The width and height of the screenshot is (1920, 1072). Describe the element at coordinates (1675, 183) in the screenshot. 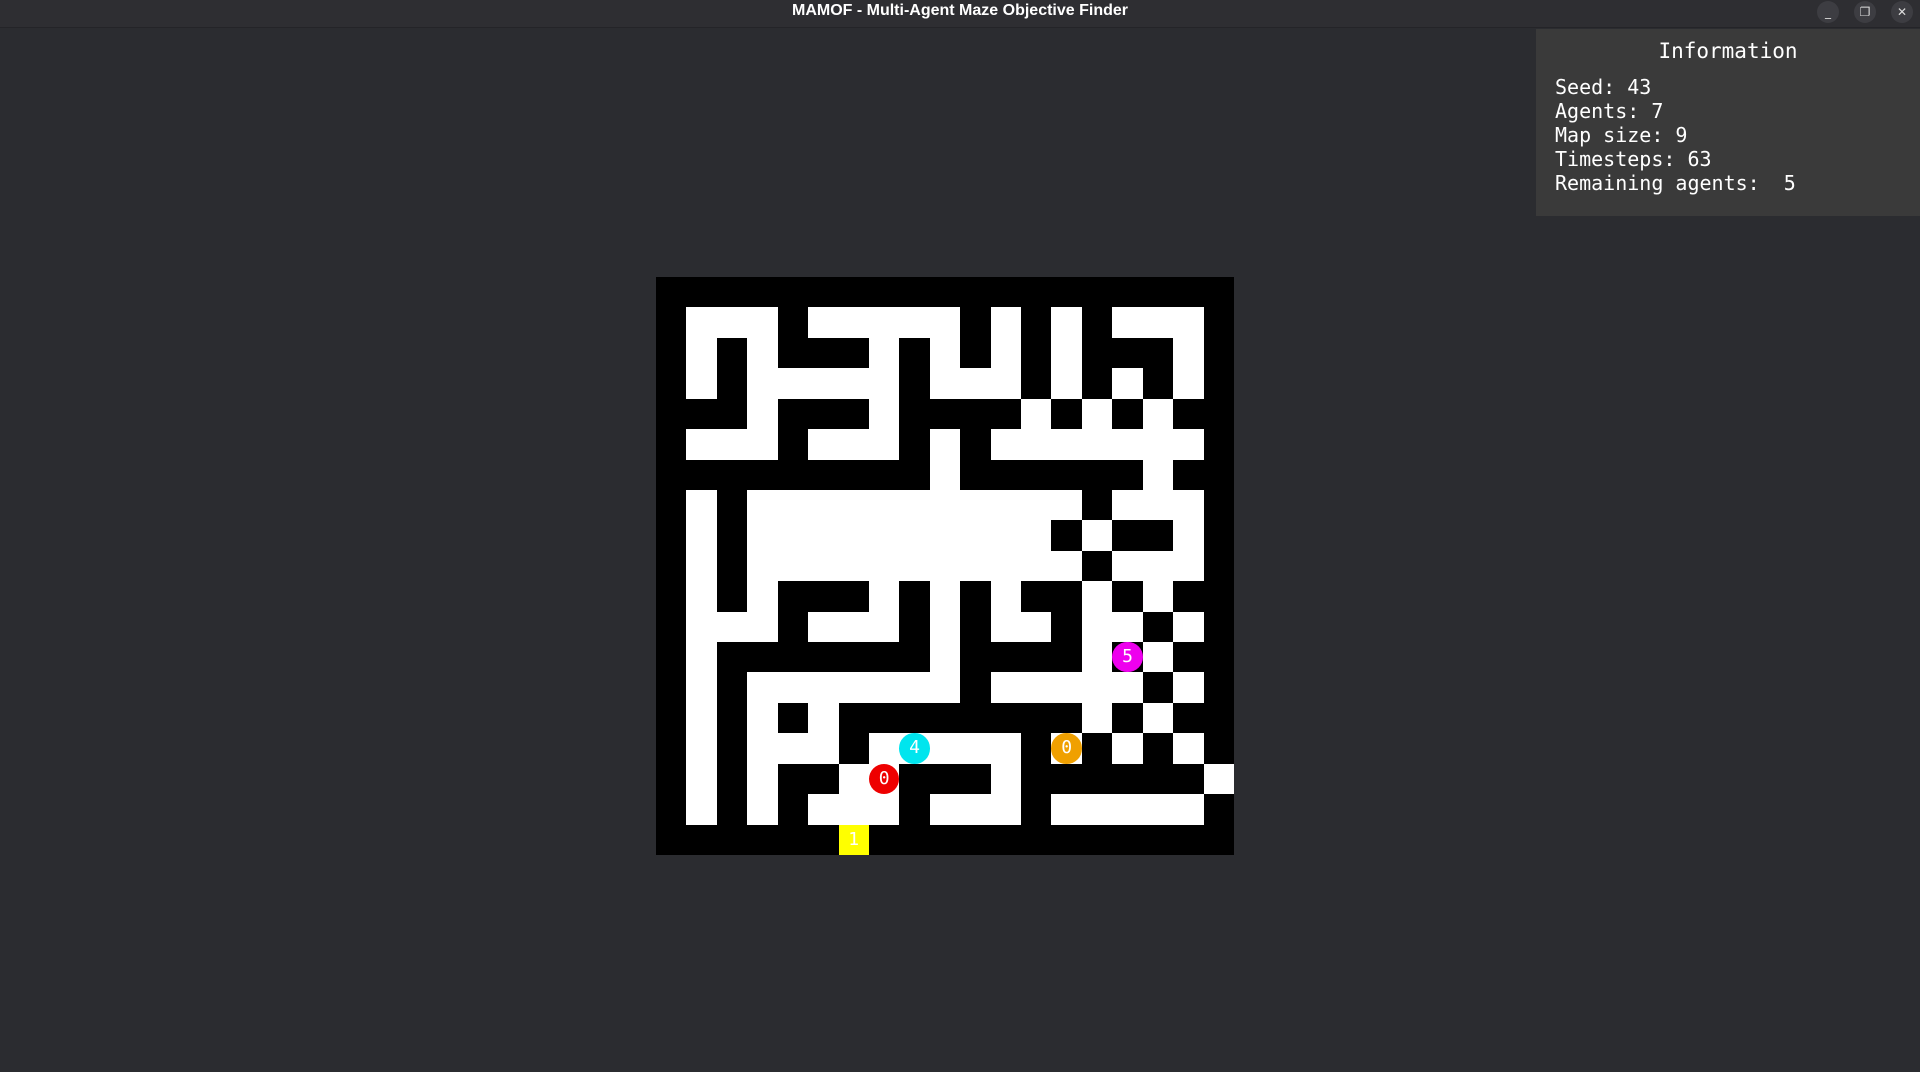

I see `remaining-agents-label: Remaining agents: 5` at that location.